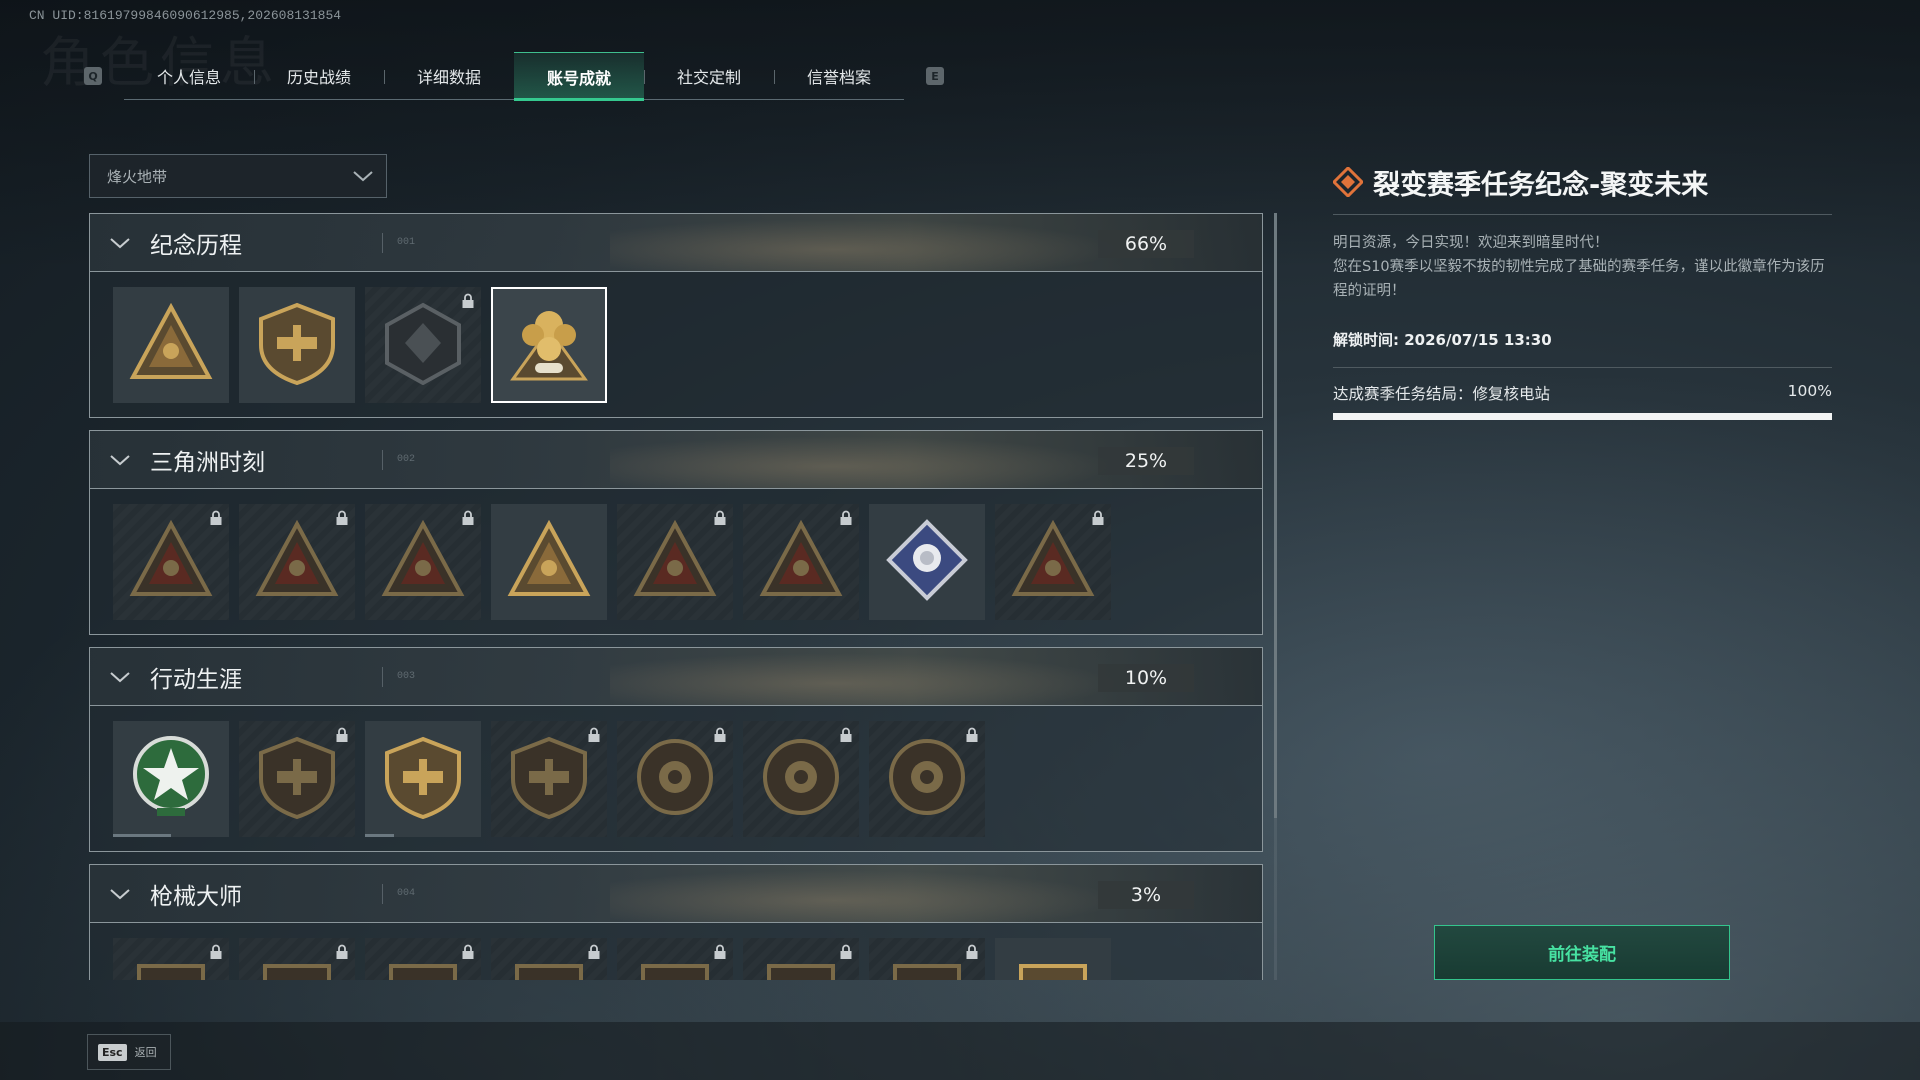  Describe the element at coordinates (579, 76) in the screenshot. I see `tab-achievements: 账号成就` at that location.